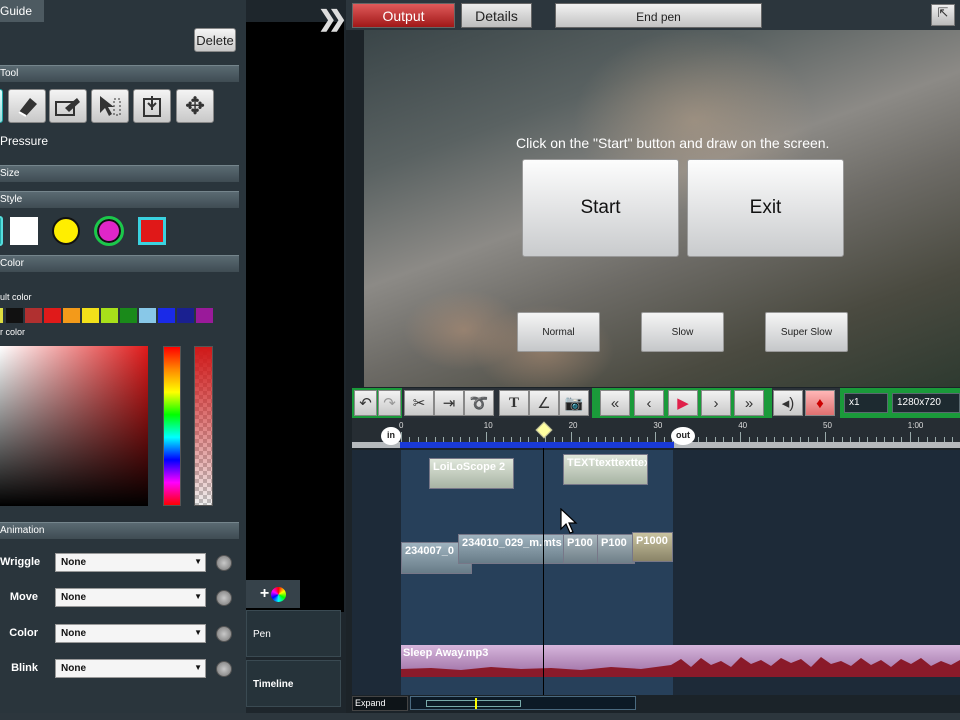  Describe the element at coordinates (203, 426) in the screenshot. I see `opacity-slider` at that location.